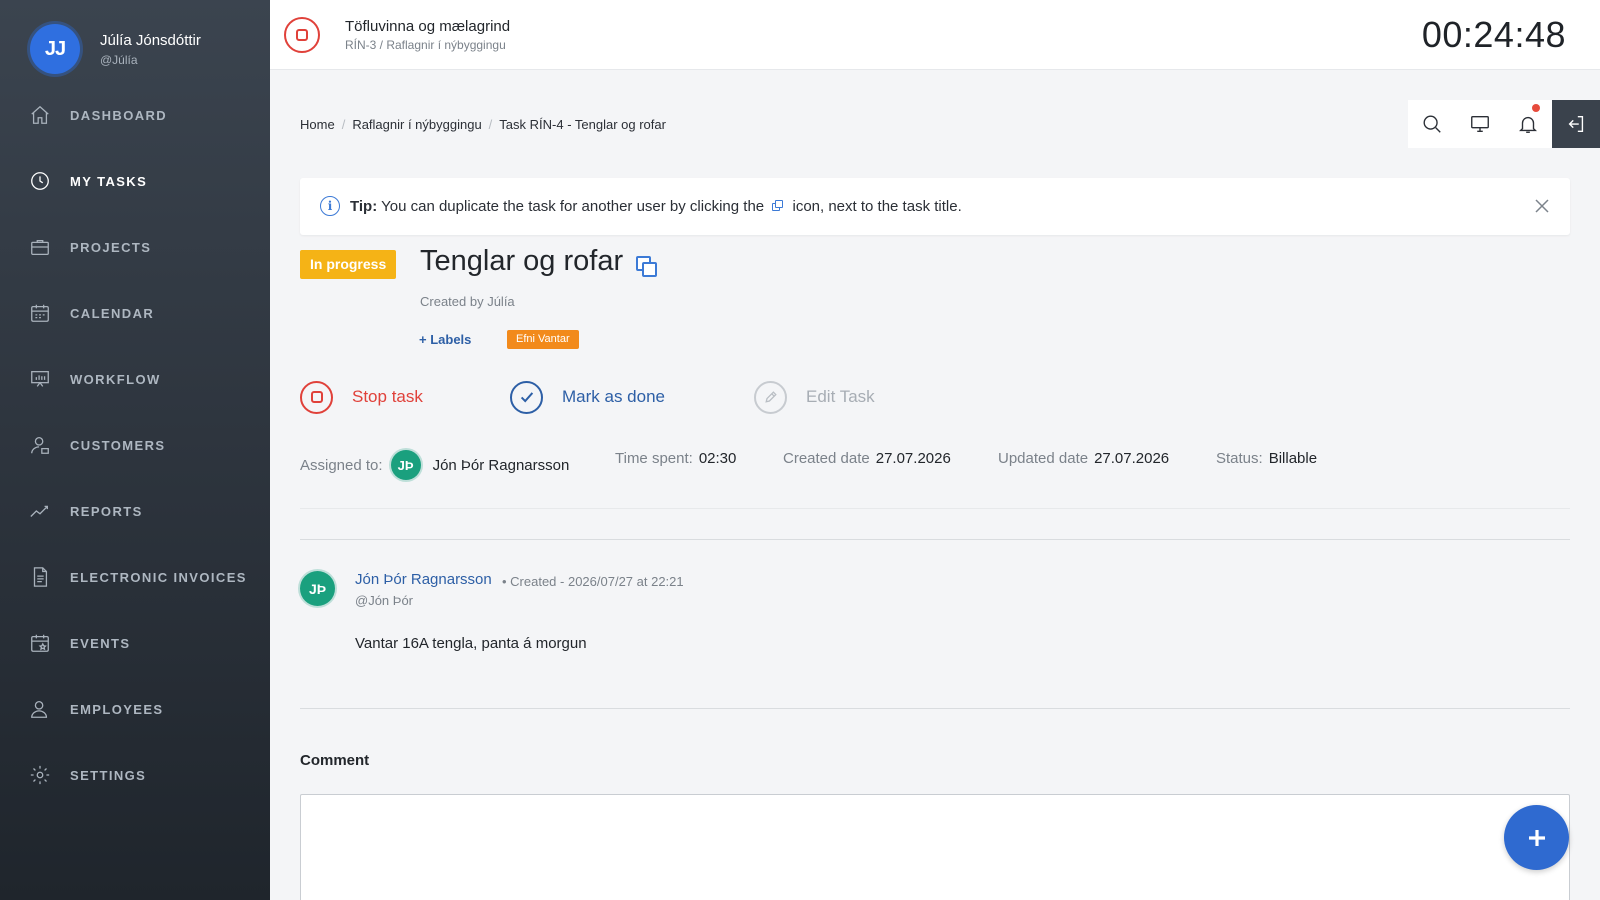 The width and height of the screenshot is (1600, 900). What do you see at coordinates (913, 458) in the screenshot?
I see `created-date-value: 27.07.2026` at bounding box center [913, 458].